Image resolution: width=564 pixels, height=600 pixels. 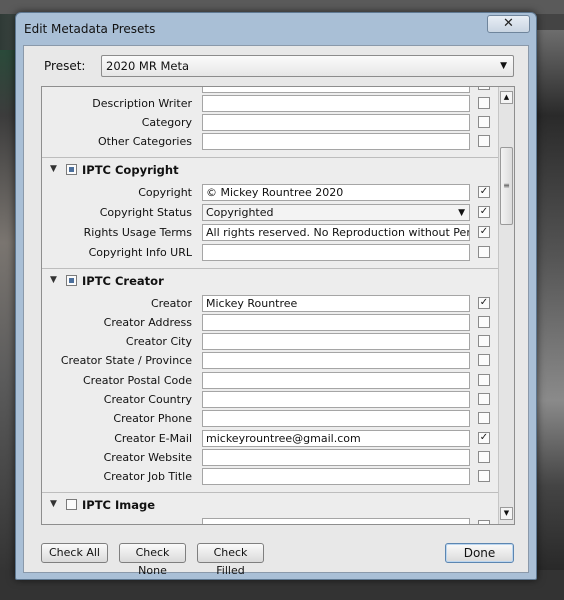 What do you see at coordinates (270, 169) in the screenshot?
I see `section-iptc-copyright: ▼ IPTC Copyright` at bounding box center [270, 169].